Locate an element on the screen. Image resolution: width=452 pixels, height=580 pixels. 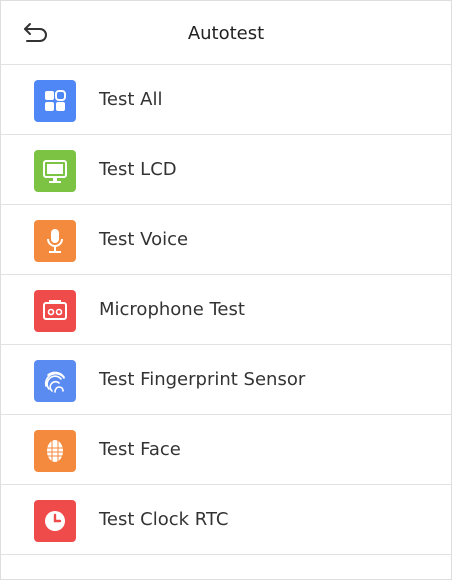
header-bar: Autotest is located at coordinates (226, 33).